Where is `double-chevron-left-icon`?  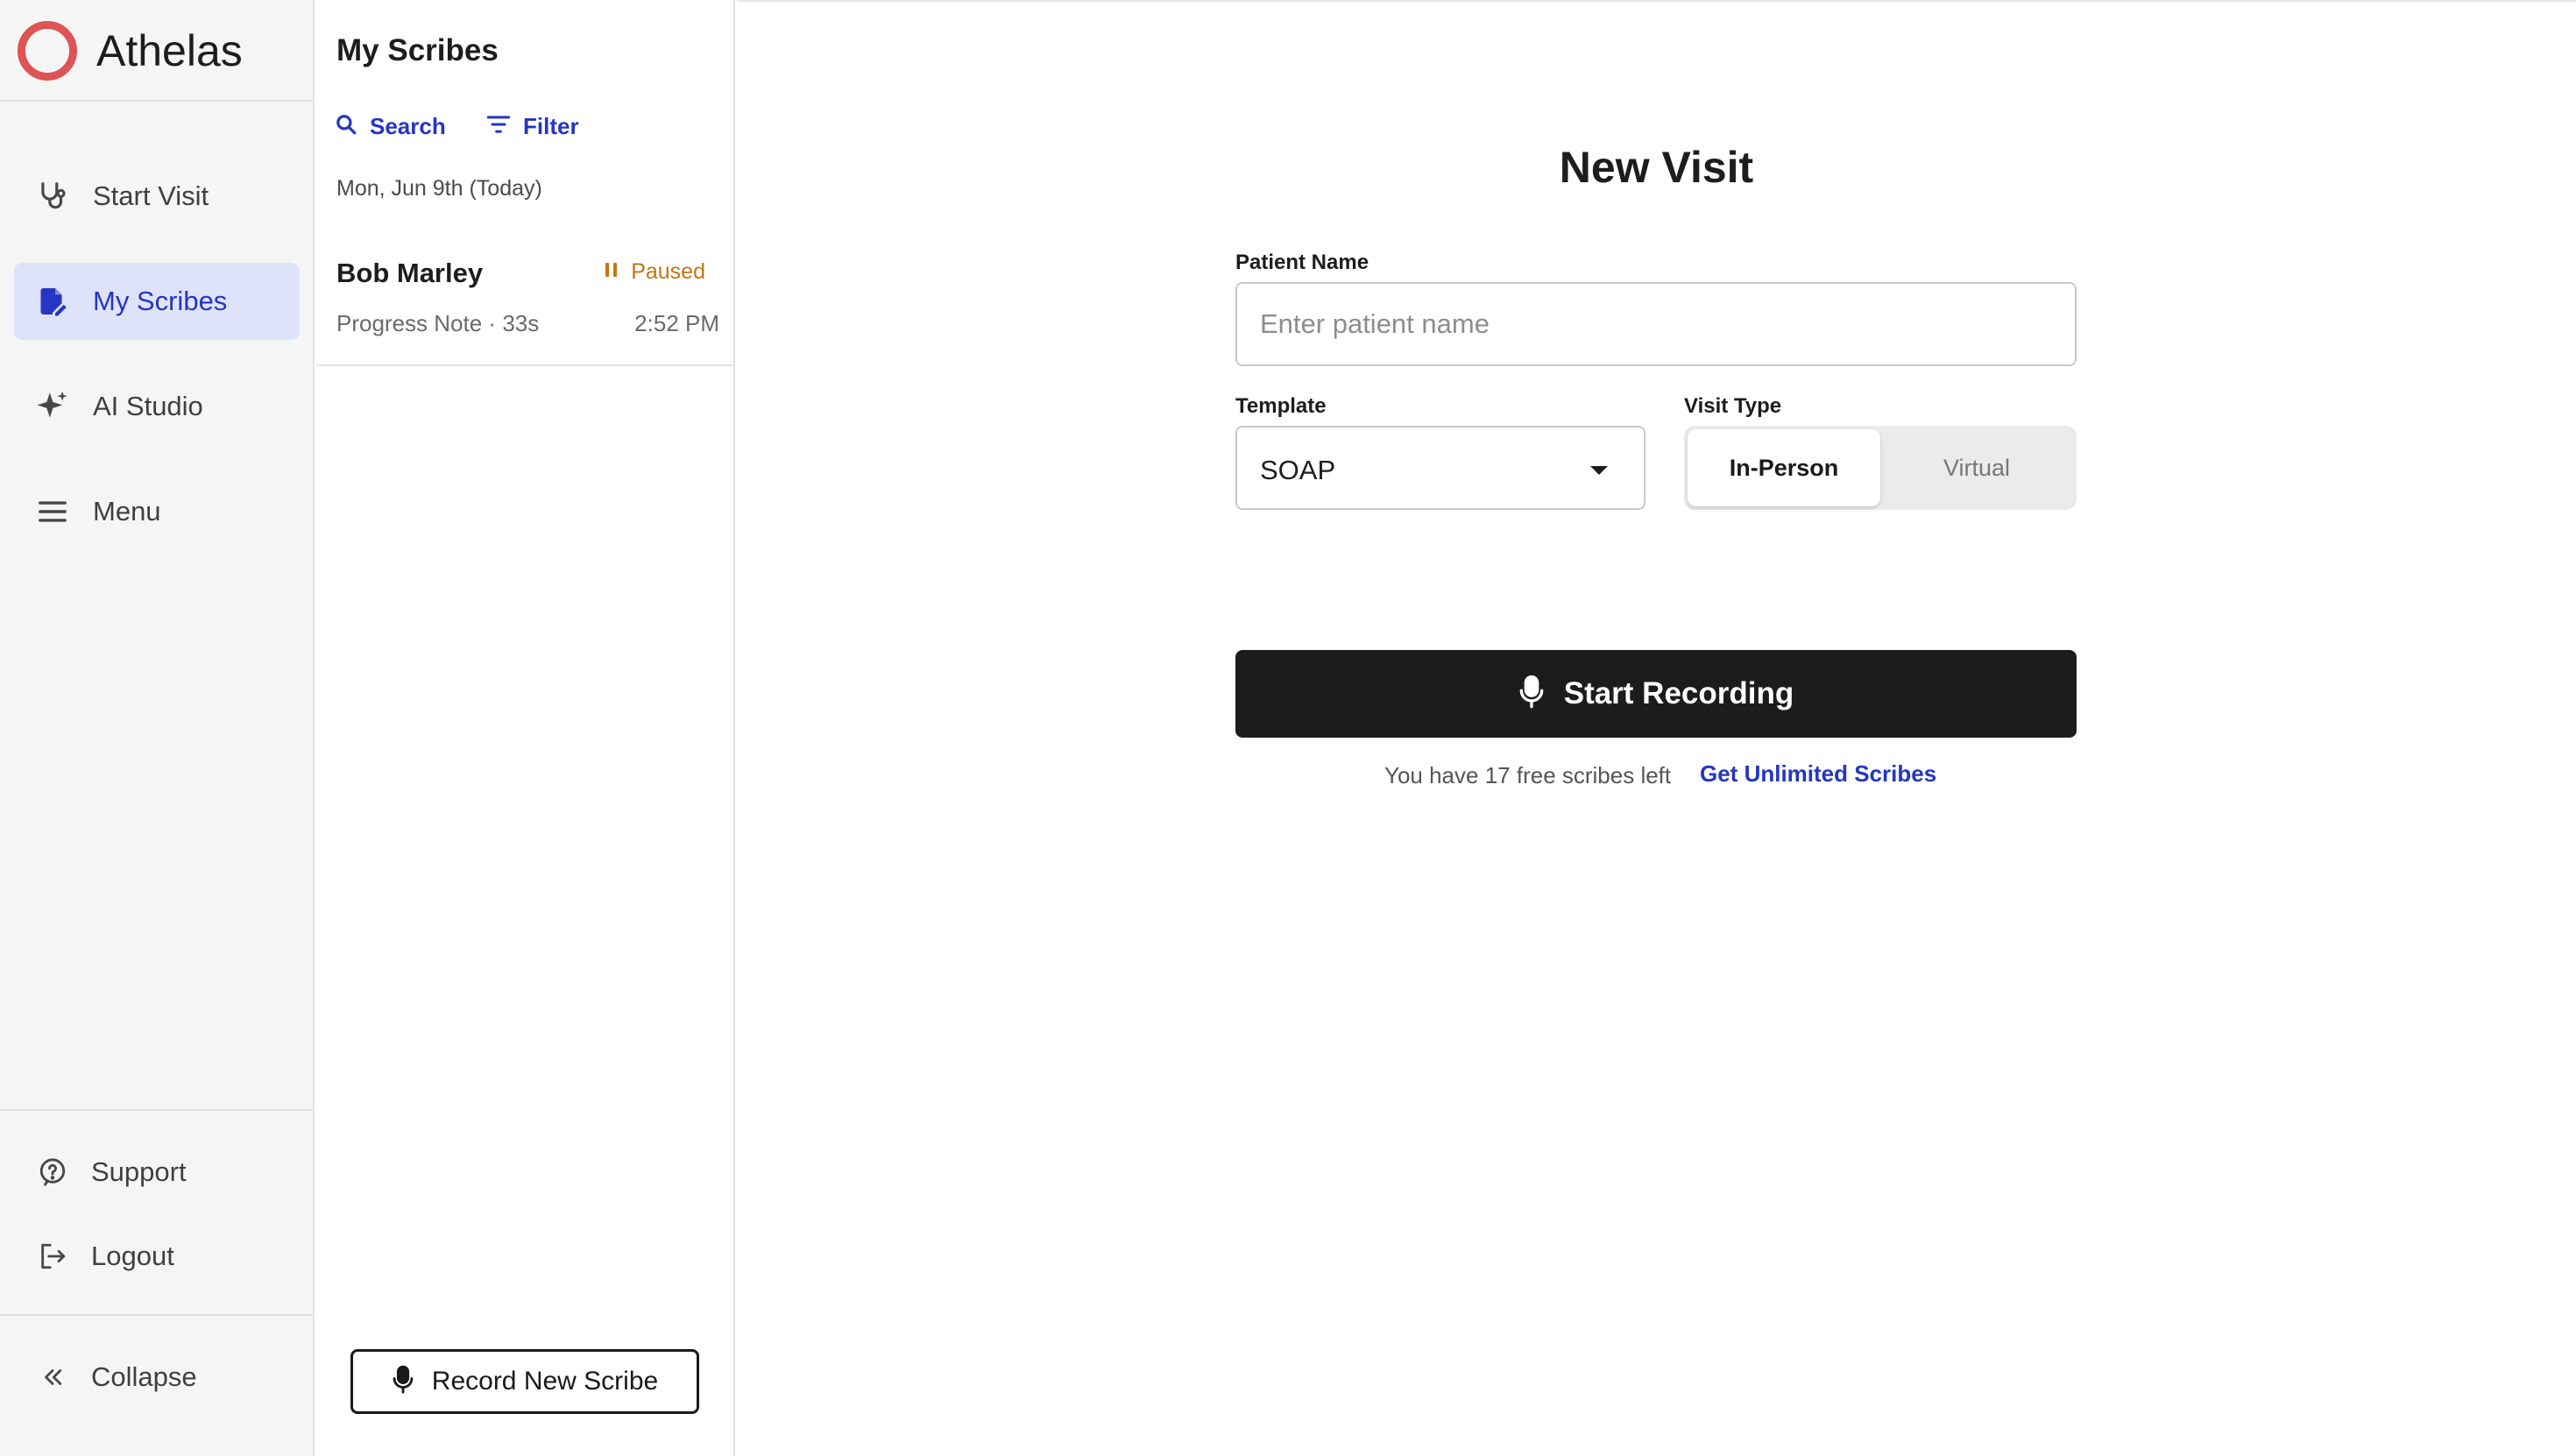 double-chevron-left-icon is located at coordinates (52, 1377).